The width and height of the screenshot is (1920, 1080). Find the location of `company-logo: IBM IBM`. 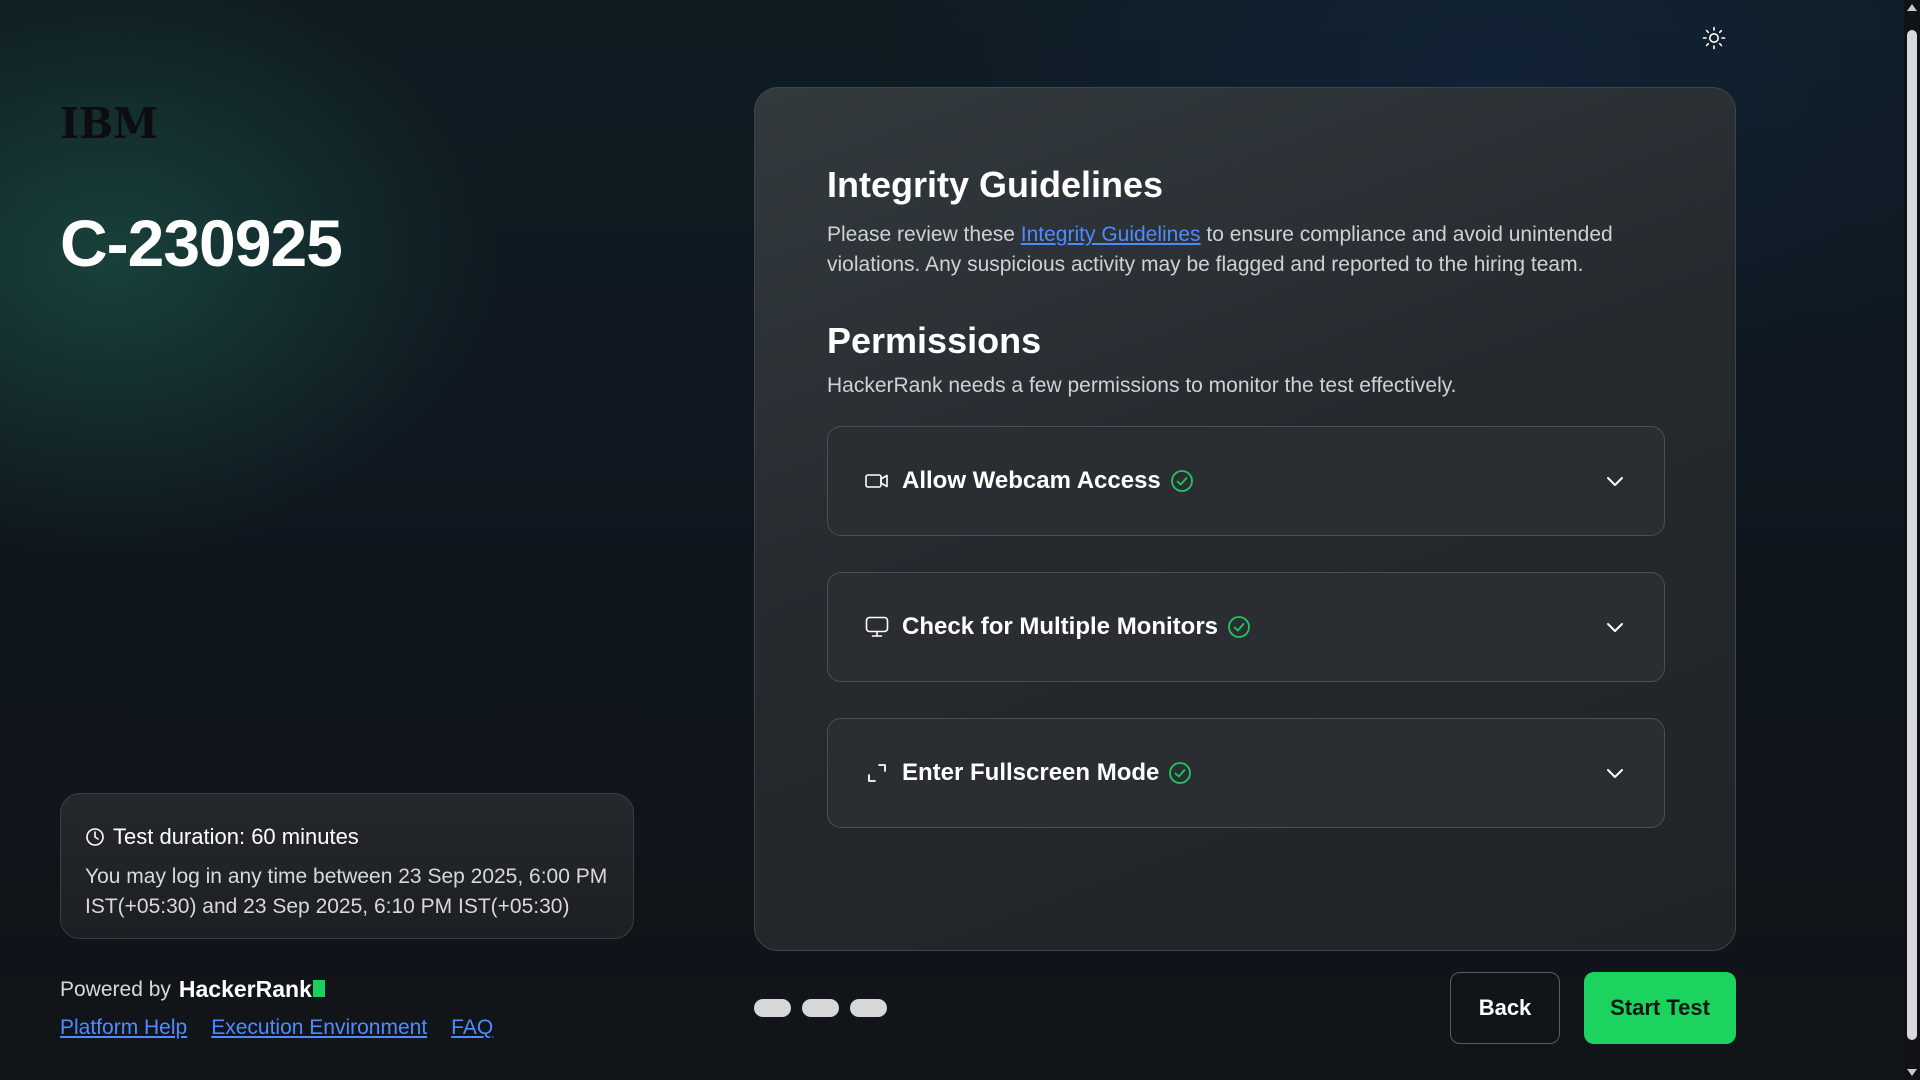

company-logo: IBM IBM is located at coordinates (110, 123).